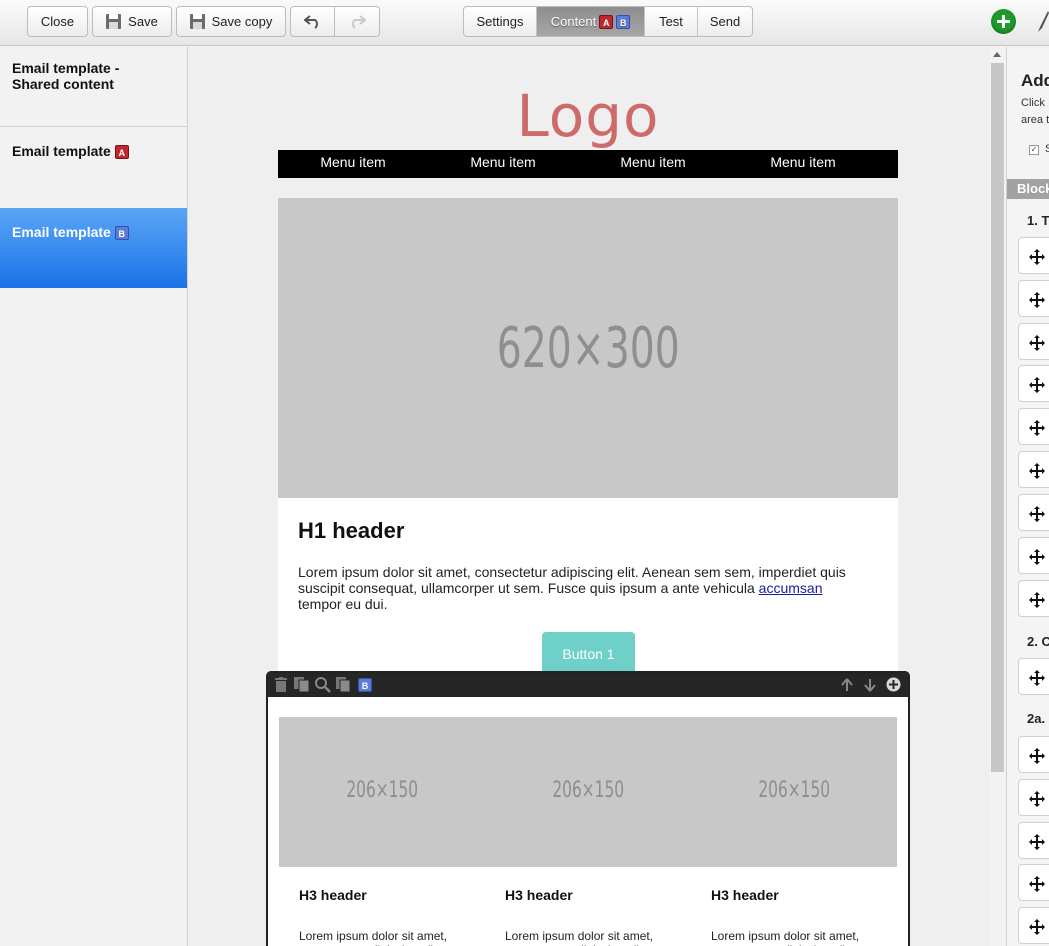  Describe the element at coordinates (281, 684) in the screenshot. I see `trash-icon` at that location.